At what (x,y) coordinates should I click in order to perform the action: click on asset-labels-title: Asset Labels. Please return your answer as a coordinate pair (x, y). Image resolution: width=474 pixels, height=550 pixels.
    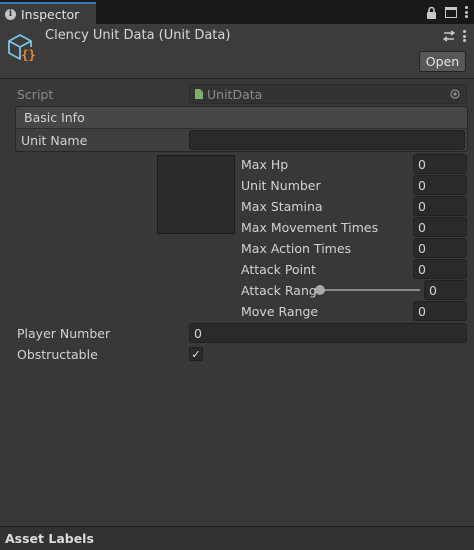
    Looking at the image, I should click on (49, 538).